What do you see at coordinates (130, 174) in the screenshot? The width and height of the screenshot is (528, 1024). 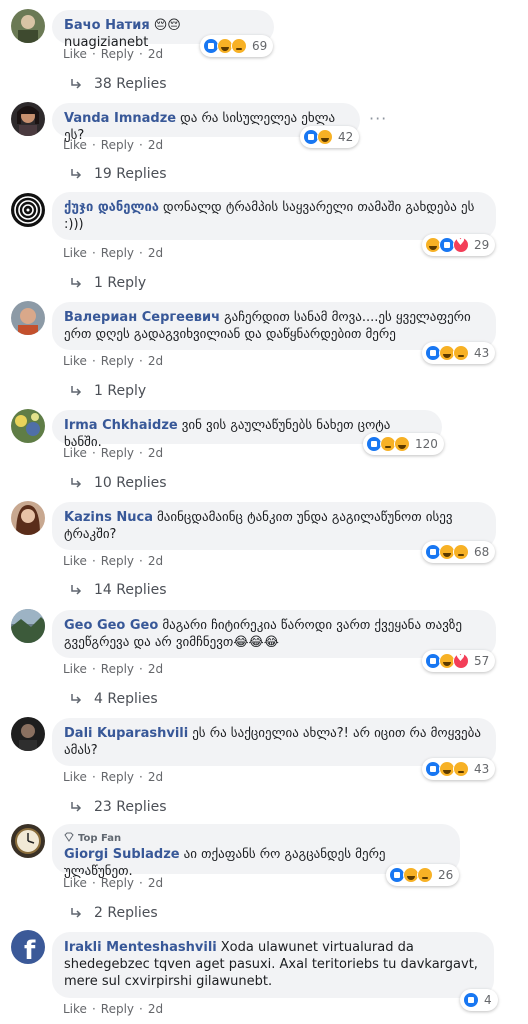 I see `replies-count: 19 Replies` at bounding box center [130, 174].